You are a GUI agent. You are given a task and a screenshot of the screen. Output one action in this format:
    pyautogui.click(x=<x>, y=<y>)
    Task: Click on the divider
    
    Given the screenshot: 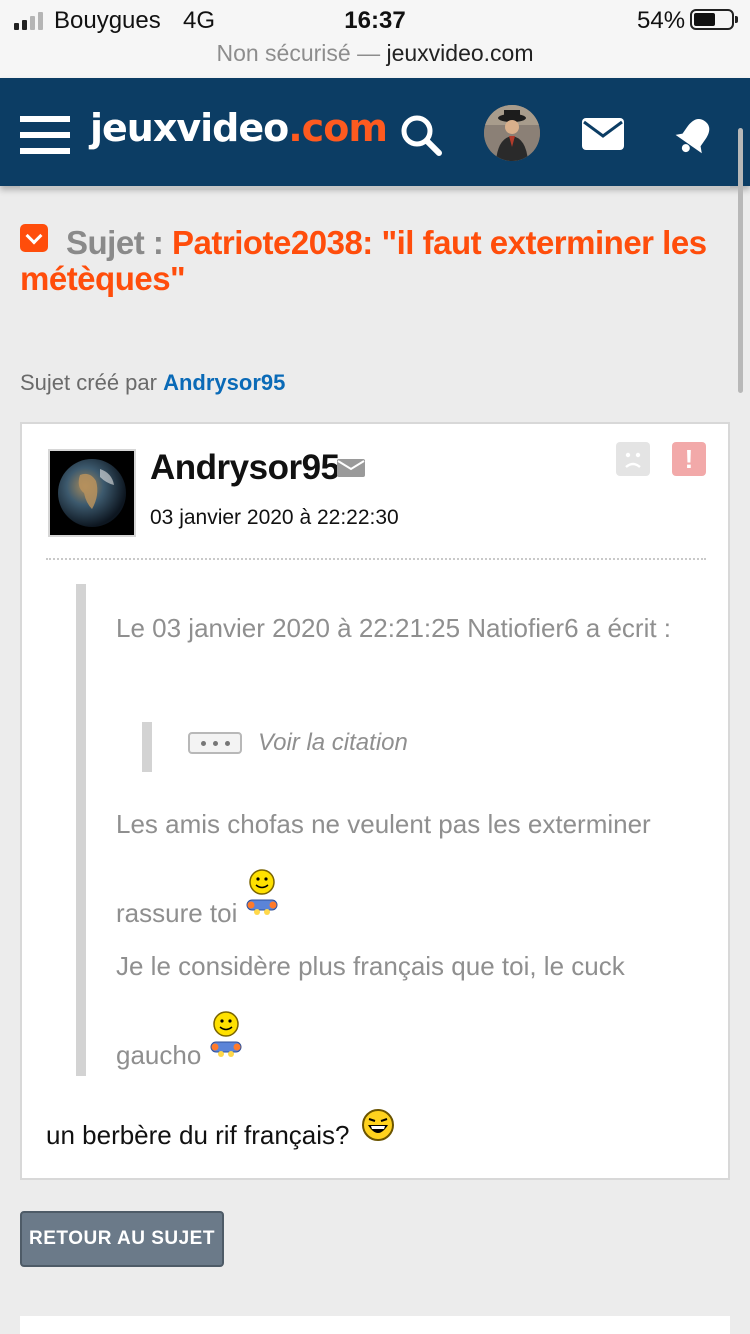 What is the action you would take?
    pyautogui.click(x=375, y=188)
    